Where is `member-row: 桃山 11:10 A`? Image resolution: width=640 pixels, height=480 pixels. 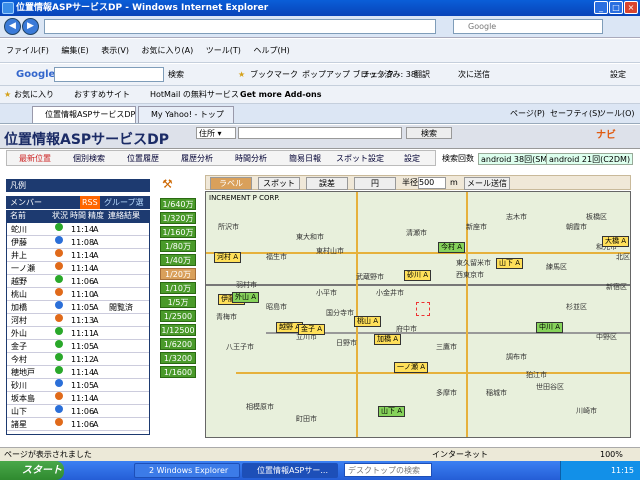
member-row: 桃山 11:10 A is located at coordinates (78, 294).